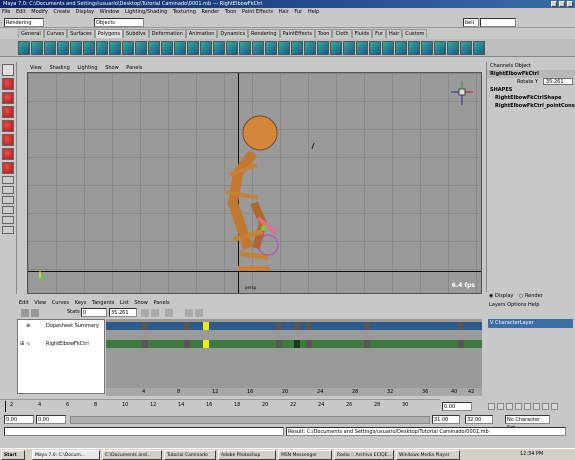 The height and width of the screenshot is (460, 575). Describe the element at coordinates (6, 12) in the screenshot. I see `menu-file: File` at that location.